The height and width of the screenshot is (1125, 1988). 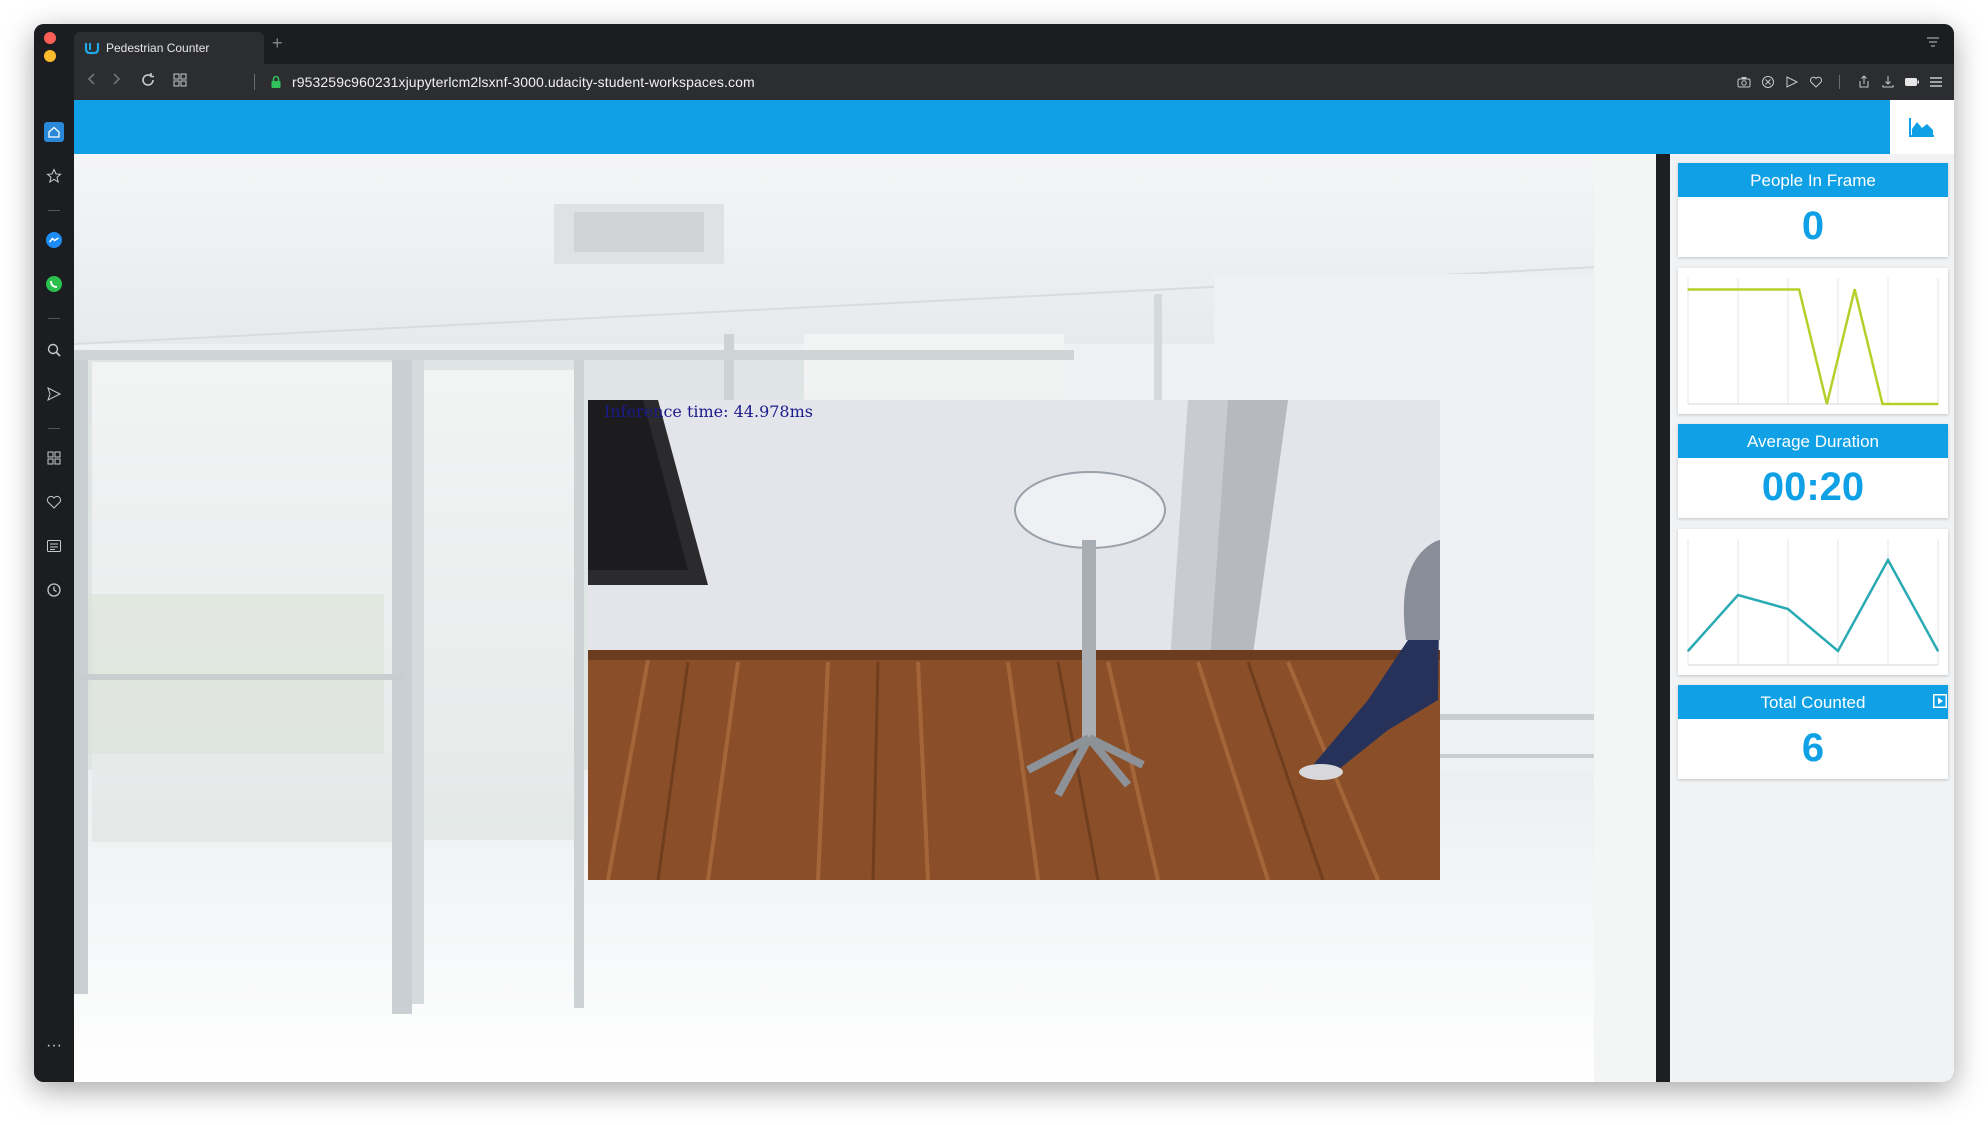 What do you see at coordinates (1813, 180) in the screenshot?
I see `people-in-frame-label: People In Frame` at bounding box center [1813, 180].